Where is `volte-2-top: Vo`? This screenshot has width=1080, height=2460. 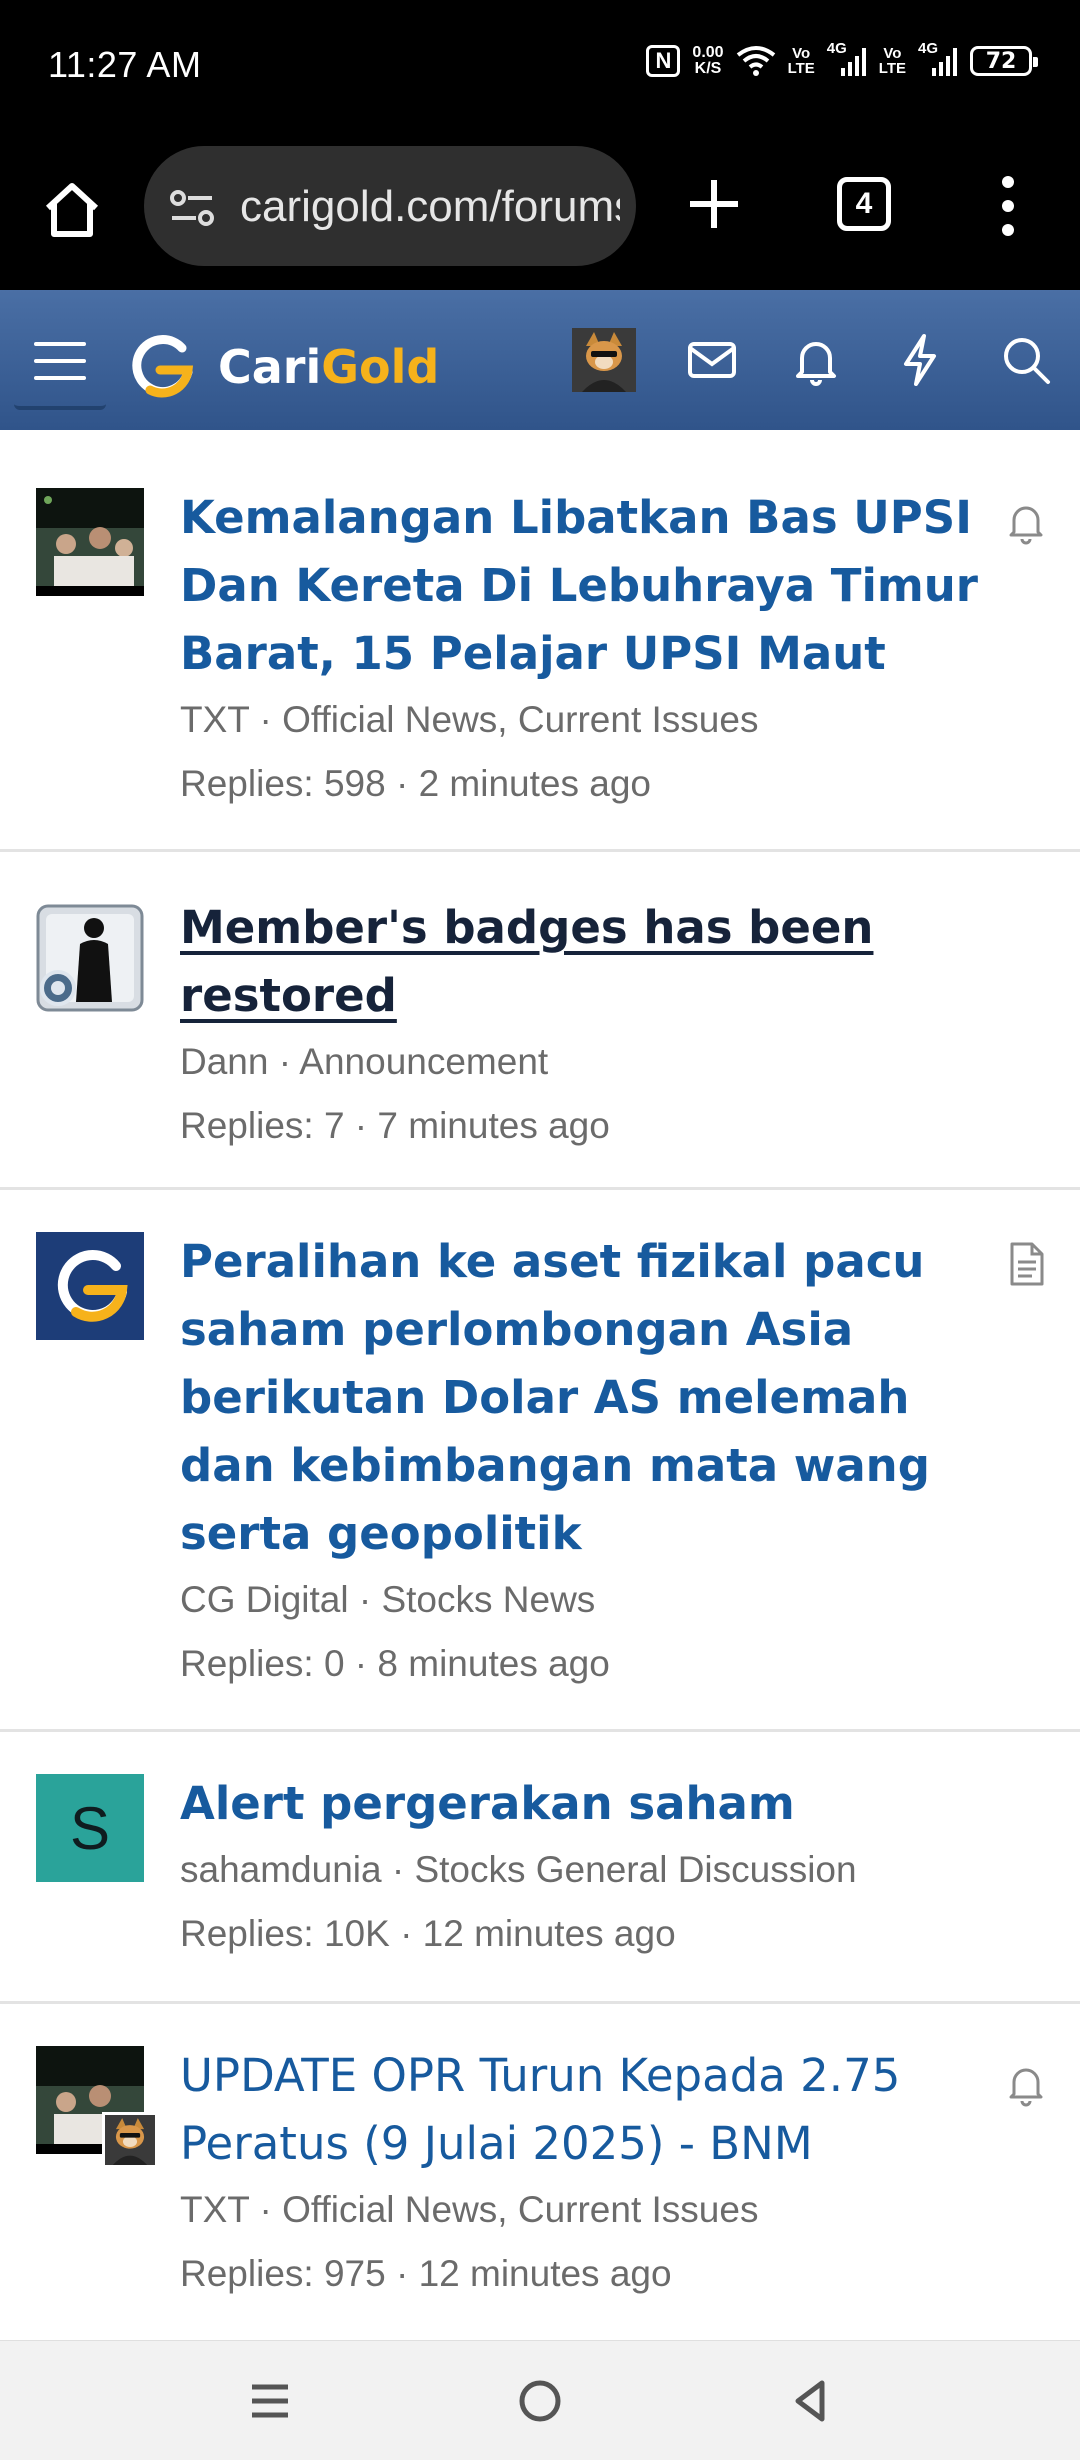 volte-2-top: Vo is located at coordinates (892, 53).